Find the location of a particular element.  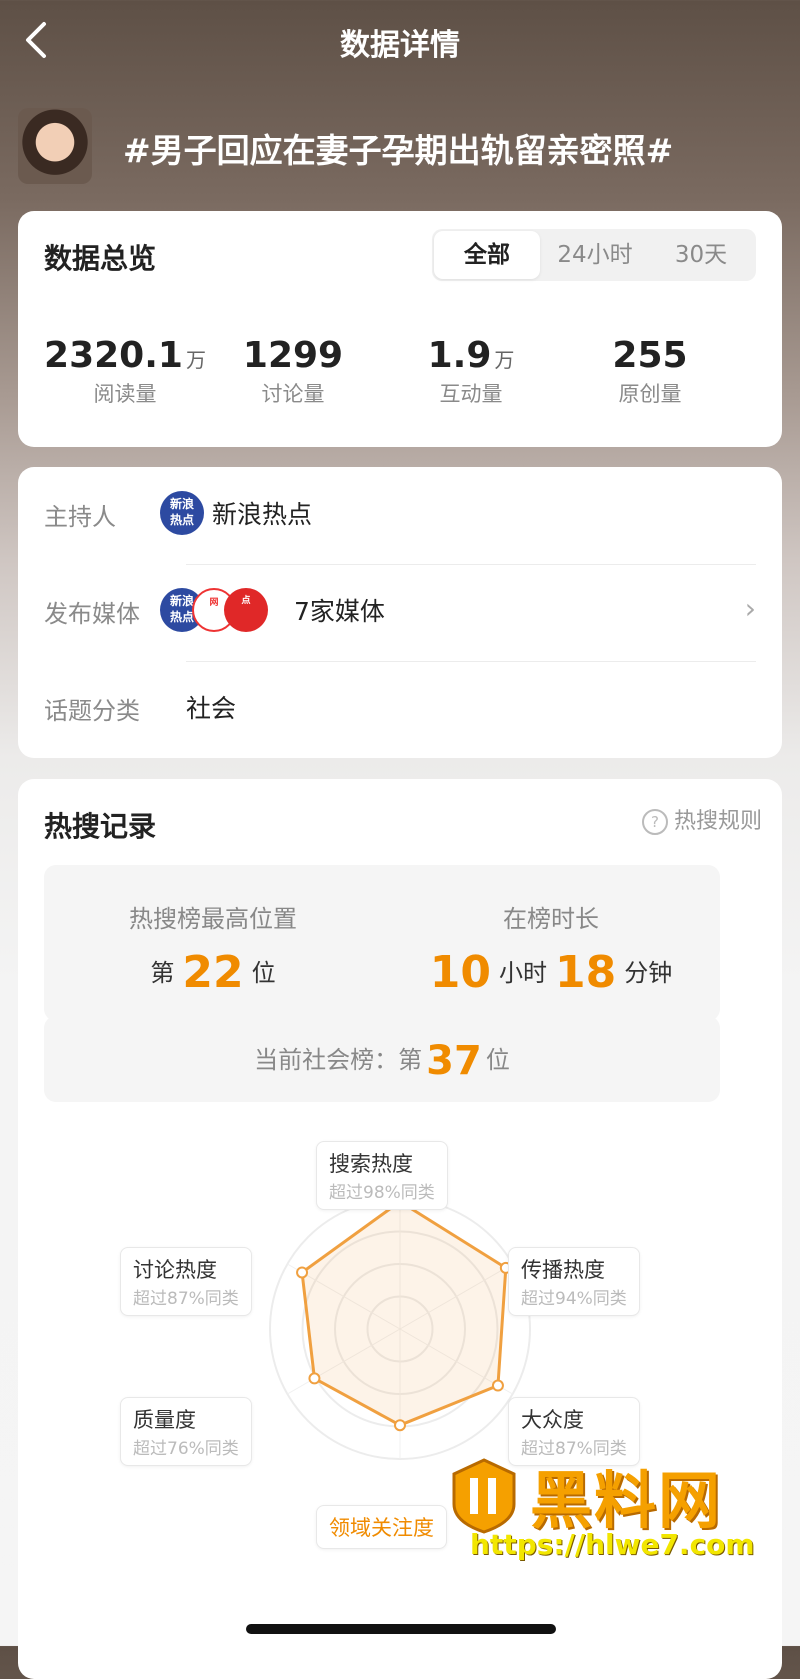

radar-dim-sub: 超过76%同类 is located at coordinates (186, 1449).